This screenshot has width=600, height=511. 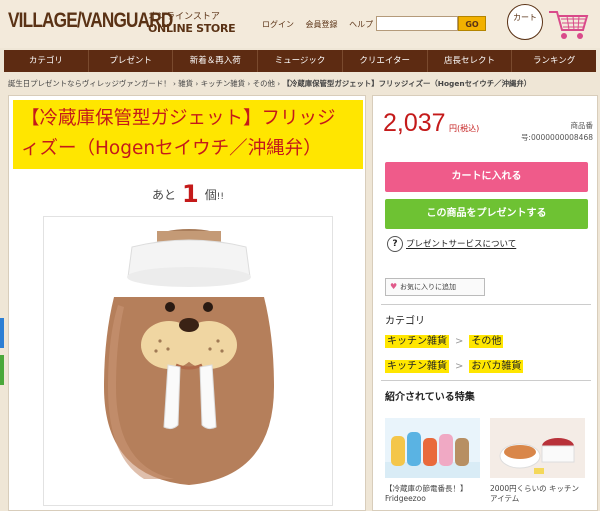 I want to click on product-title: 【冷蔵庫保管型ガジェット】フリッジ ィズー（Hogenセイウチ／沖縄弁）, so click(x=188, y=134).